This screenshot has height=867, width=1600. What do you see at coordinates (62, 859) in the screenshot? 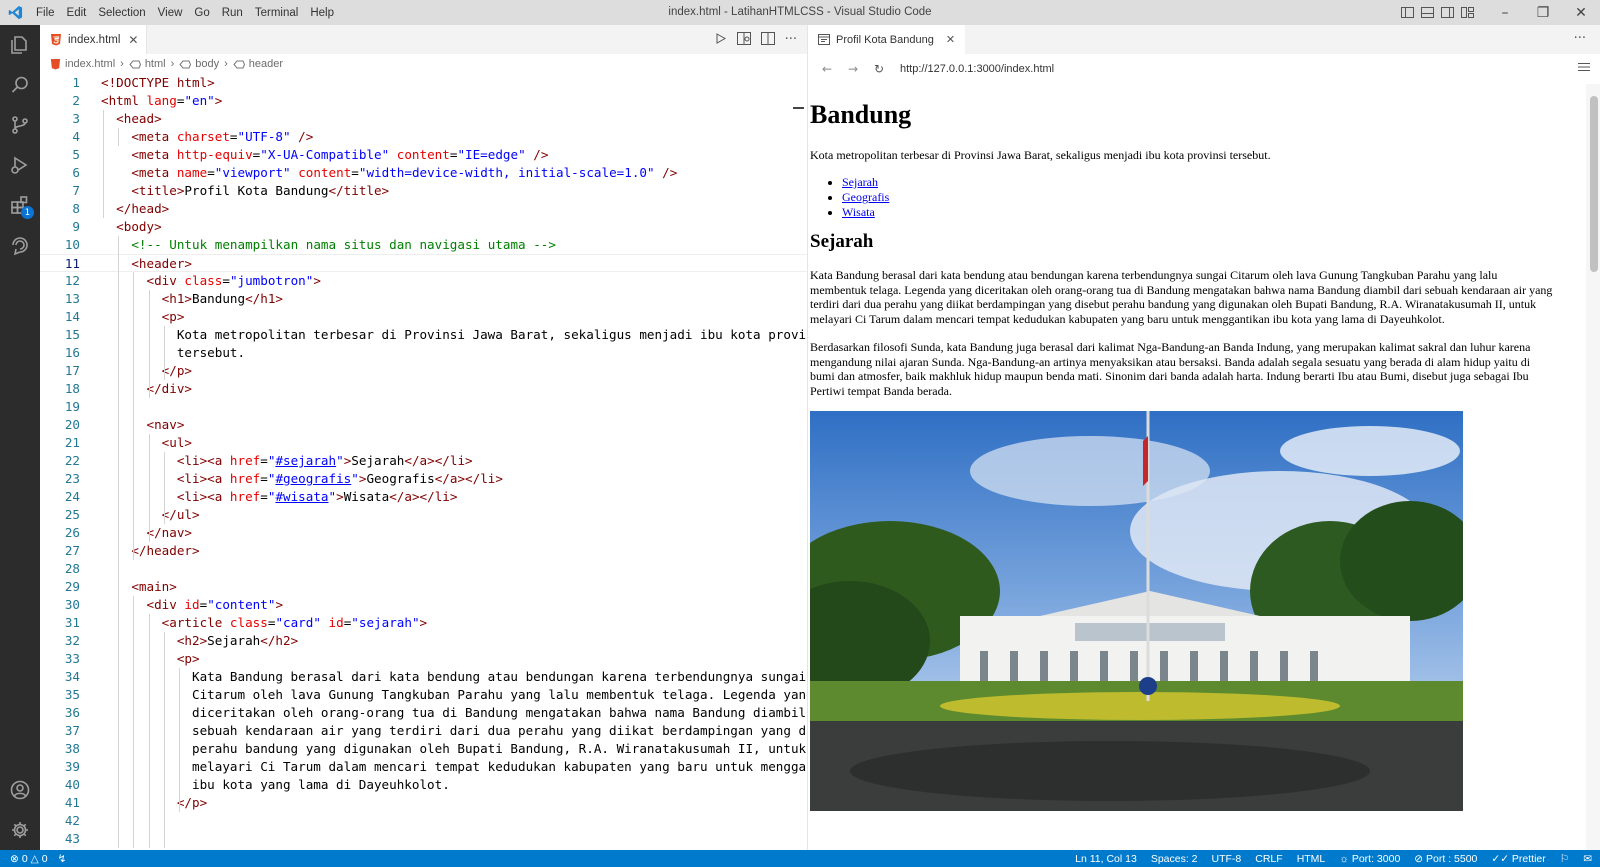
I see `live-share-icon: ↯` at bounding box center [62, 859].